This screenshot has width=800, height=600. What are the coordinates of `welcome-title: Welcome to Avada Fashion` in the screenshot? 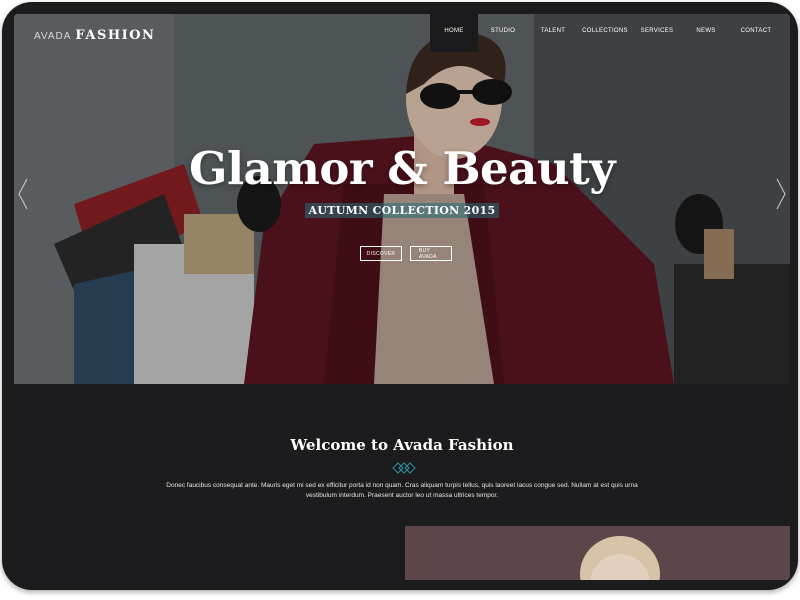 It's located at (402, 445).